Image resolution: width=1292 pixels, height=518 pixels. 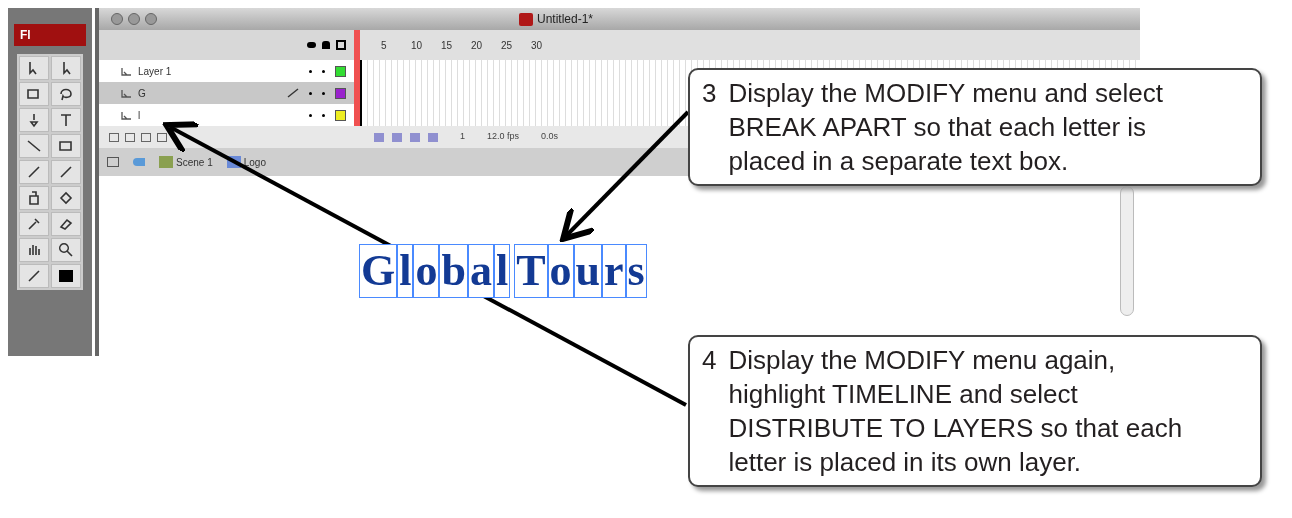 I want to click on scrollbar, so click(x=1127, y=251).